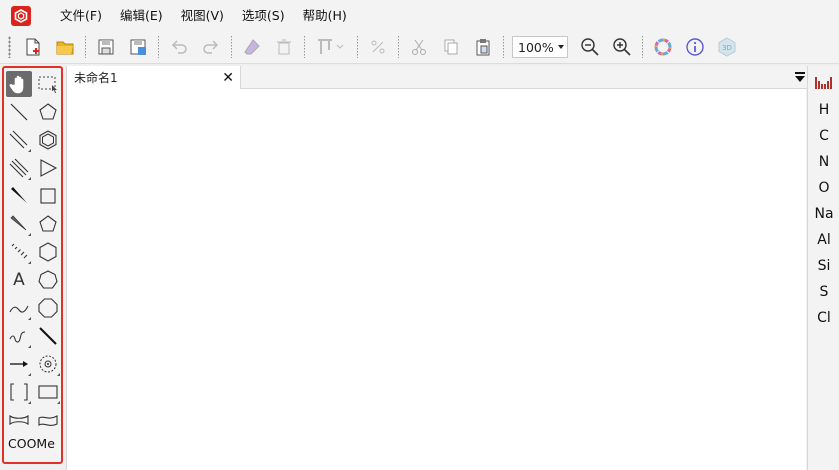 This screenshot has height=470, width=839. Describe the element at coordinates (590, 47) in the screenshot. I see `zoom-out-icon` at that location.